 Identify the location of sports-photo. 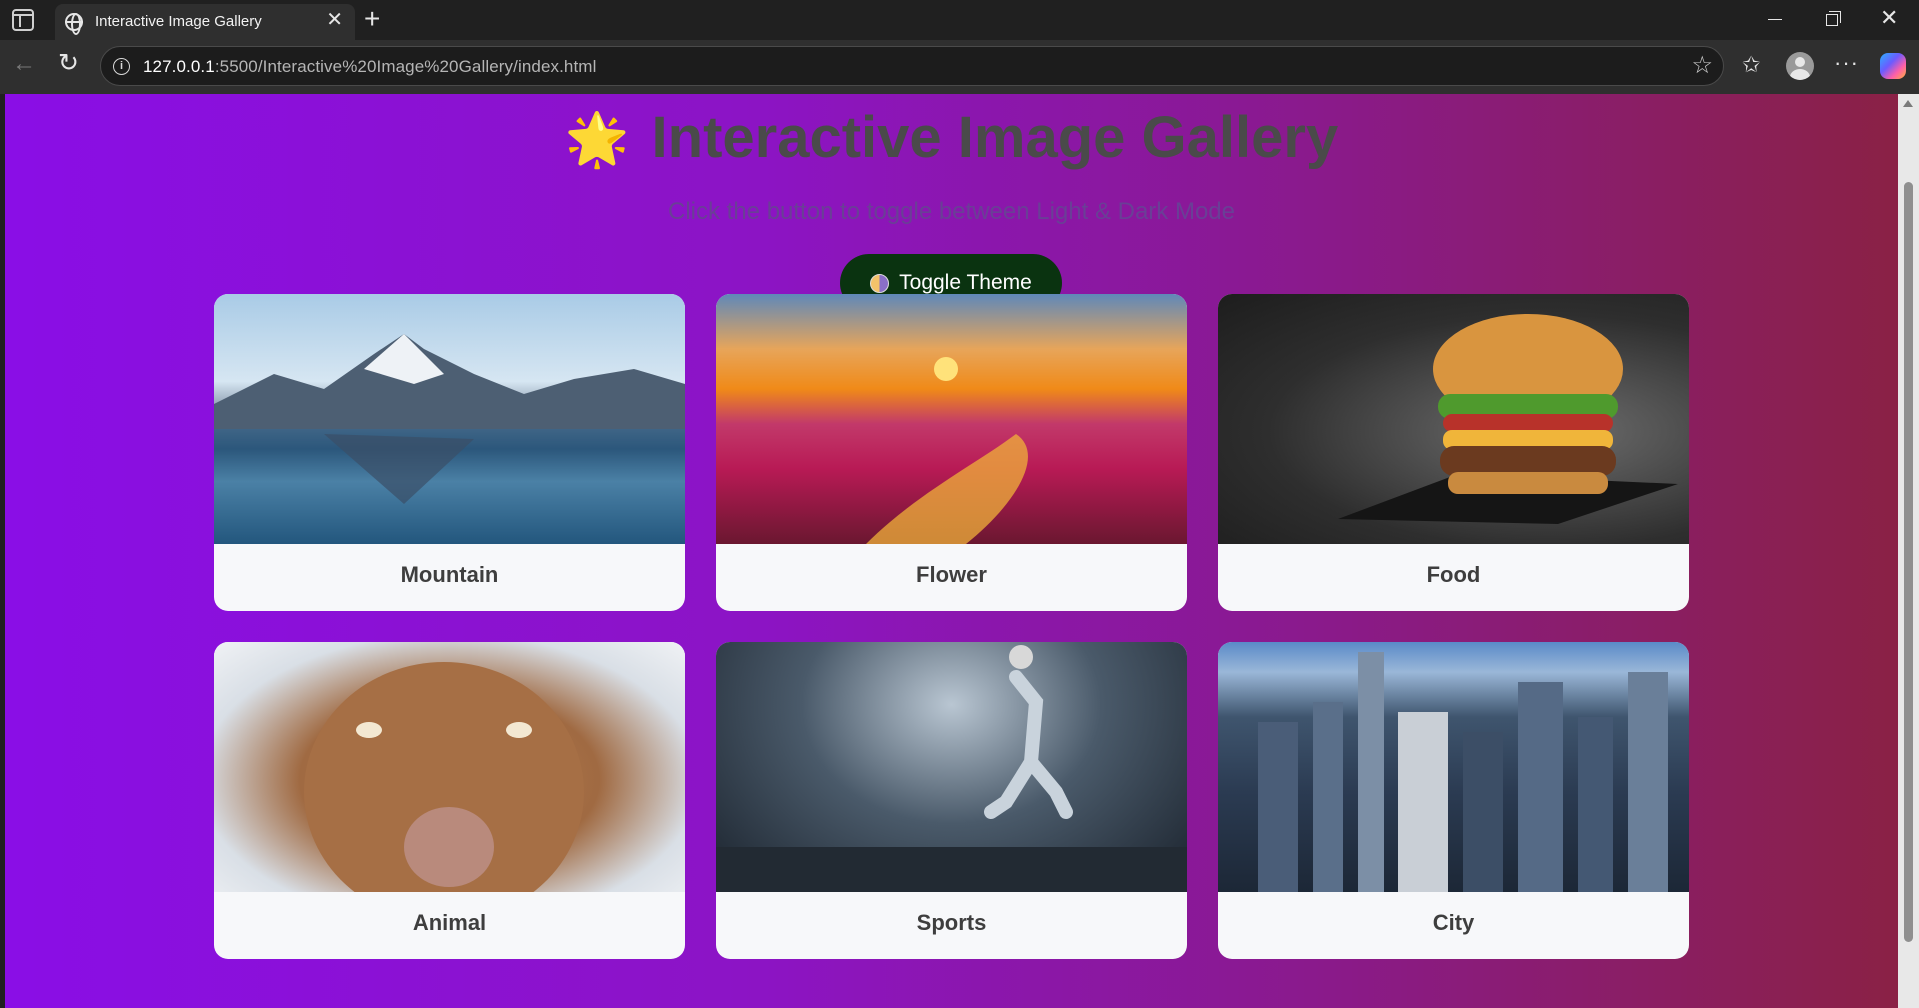
(951, 767).